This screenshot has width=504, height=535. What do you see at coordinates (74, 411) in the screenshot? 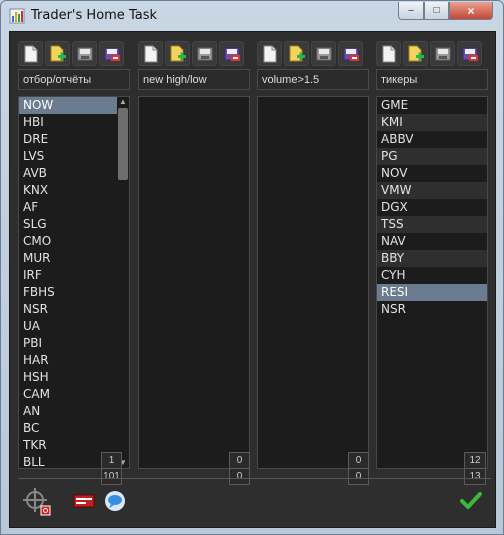
I see `list-item: AN` at bounding box center [74, 411].